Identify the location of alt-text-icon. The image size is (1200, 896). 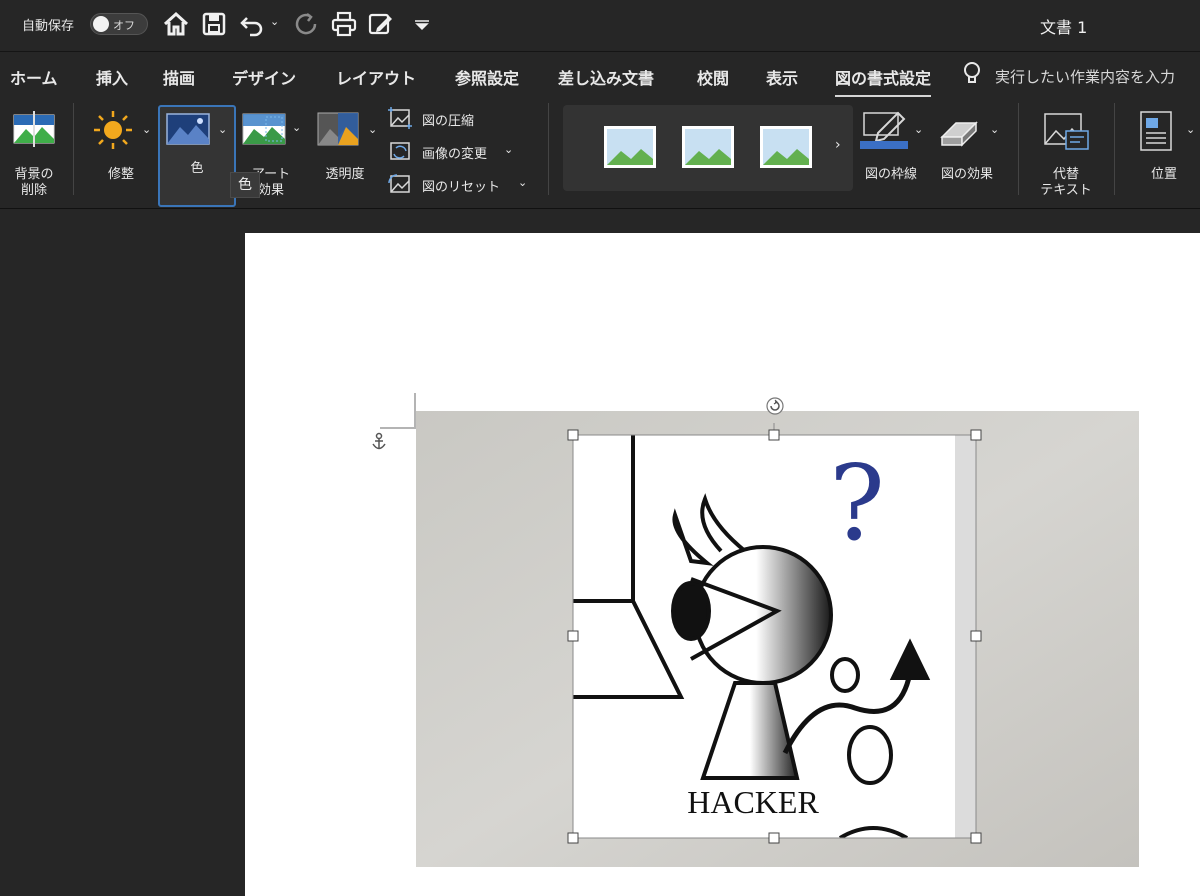
(1066, 131).